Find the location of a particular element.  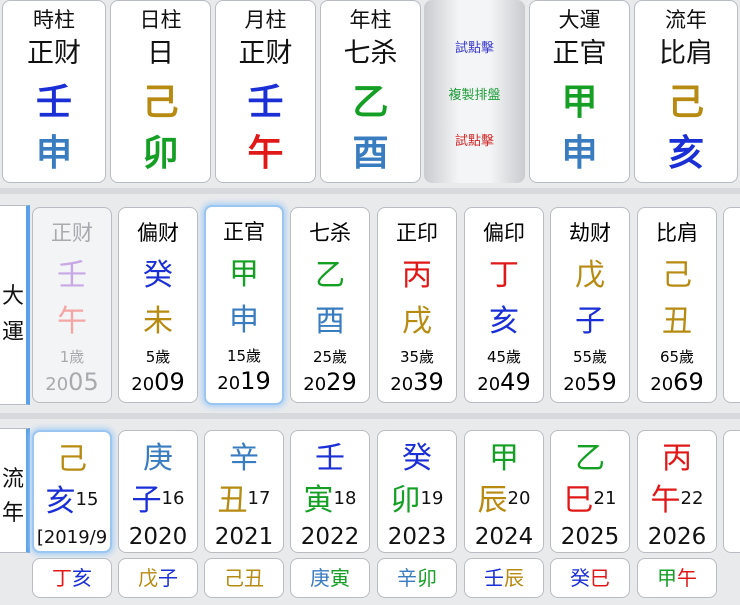

pillar-luck: 大運 正官 甲 申 is located at coordinates (579, 91).